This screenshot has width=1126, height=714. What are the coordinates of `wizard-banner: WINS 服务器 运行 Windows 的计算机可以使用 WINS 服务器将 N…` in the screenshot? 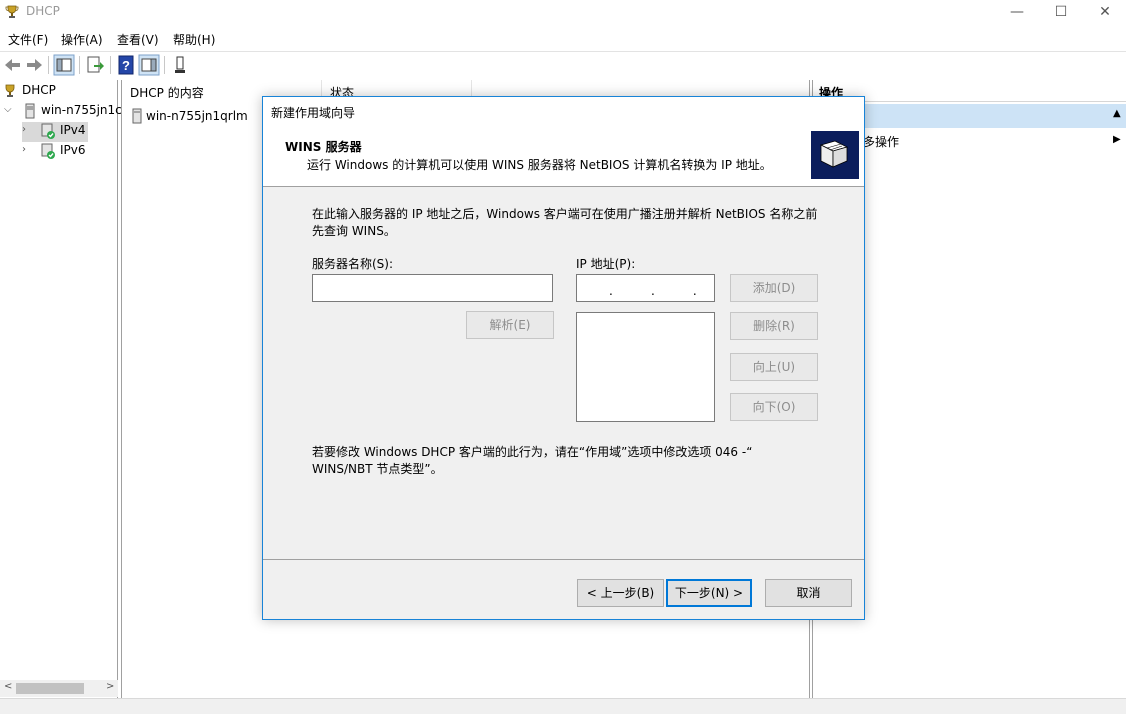 It's located at (563, 156).